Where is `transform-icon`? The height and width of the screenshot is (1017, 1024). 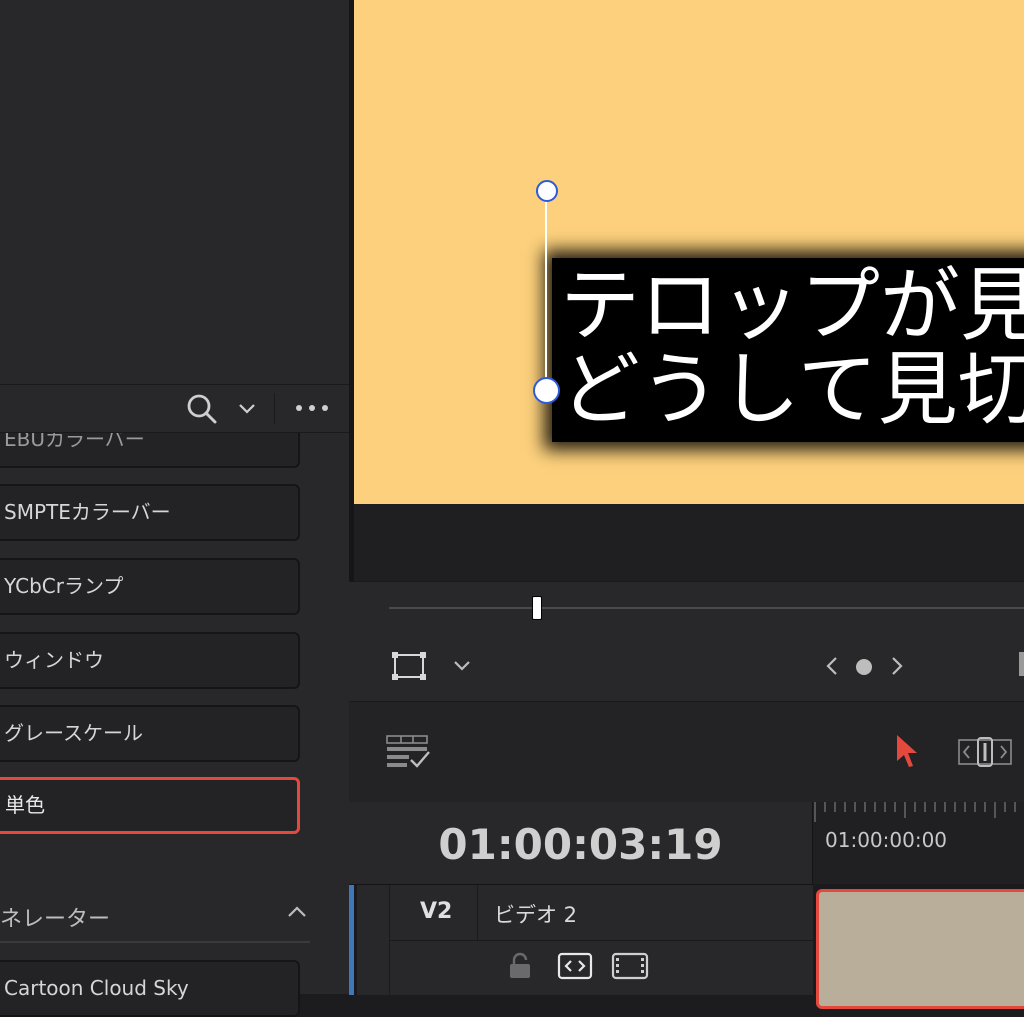
transform-icon is located at coordinates (409, 666).